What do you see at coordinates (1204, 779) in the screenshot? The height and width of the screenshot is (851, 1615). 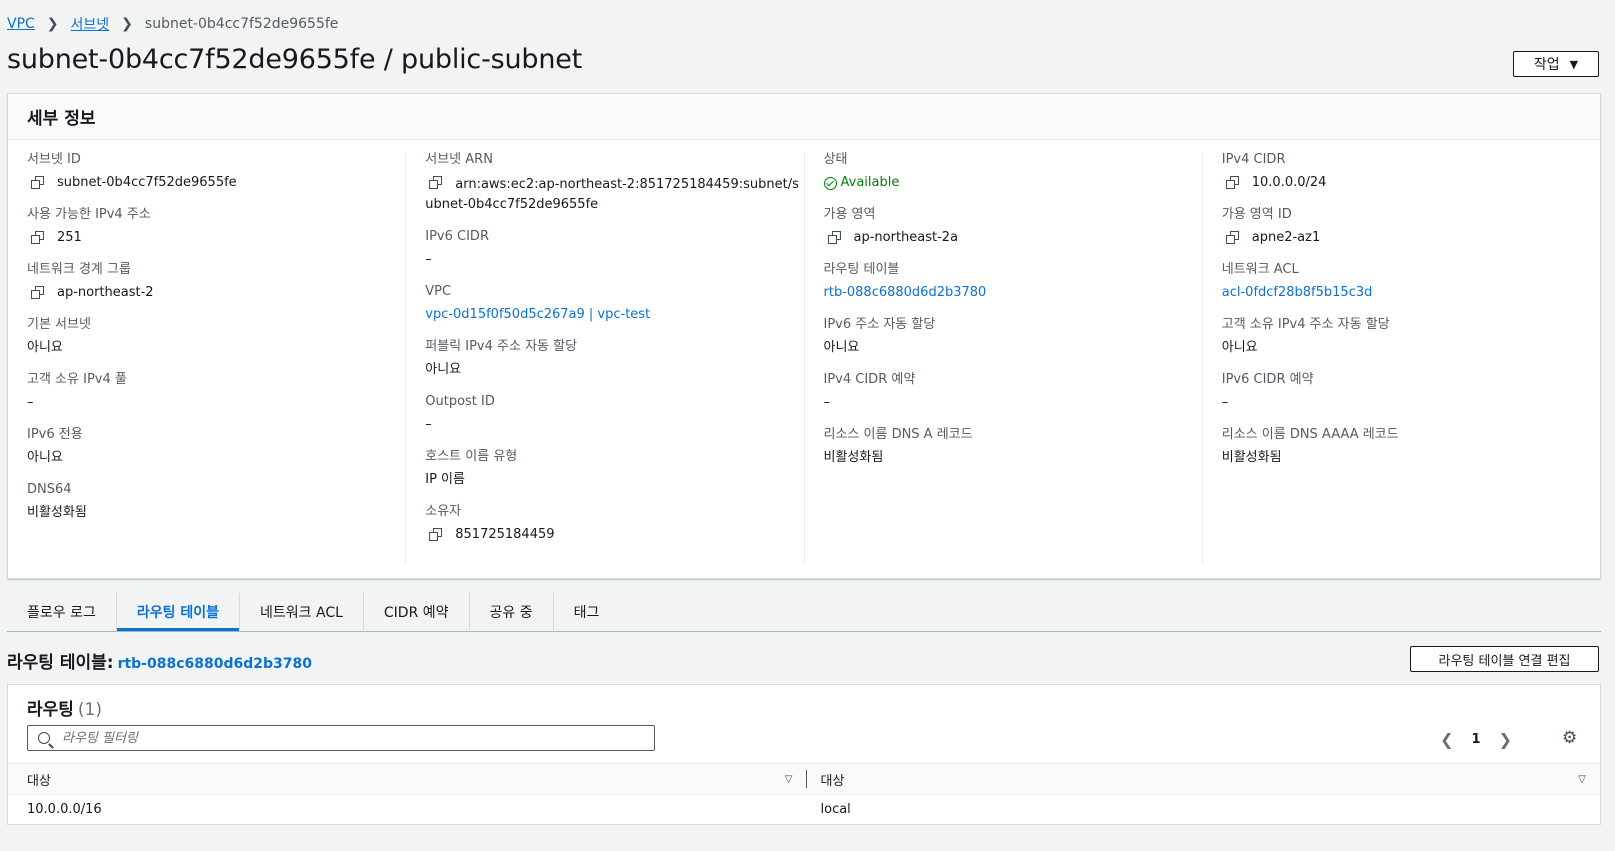 I see `column-header-target: 대상 ▽` at bounding box center [1204, 779].